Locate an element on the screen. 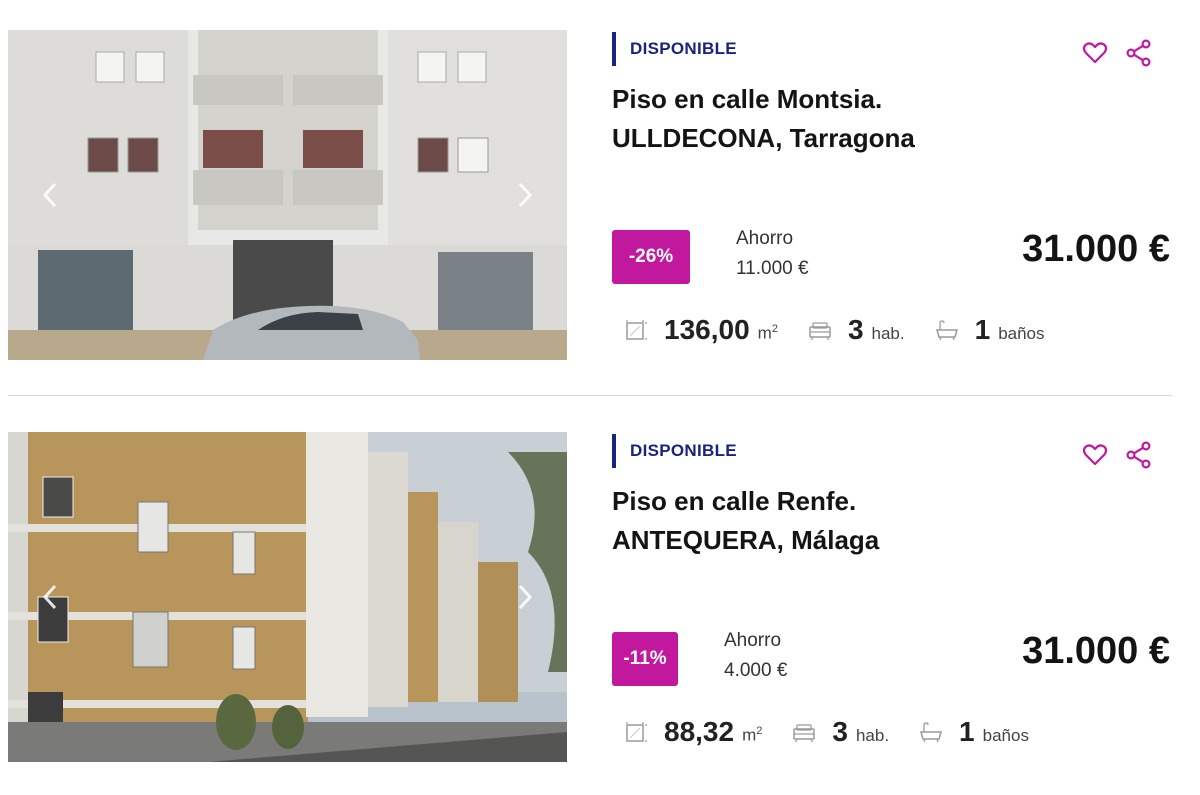 Image resolution: width=1200 pixels, height=795 pixels. saving-value: 4.000 € is located at coordinates (756, 670).